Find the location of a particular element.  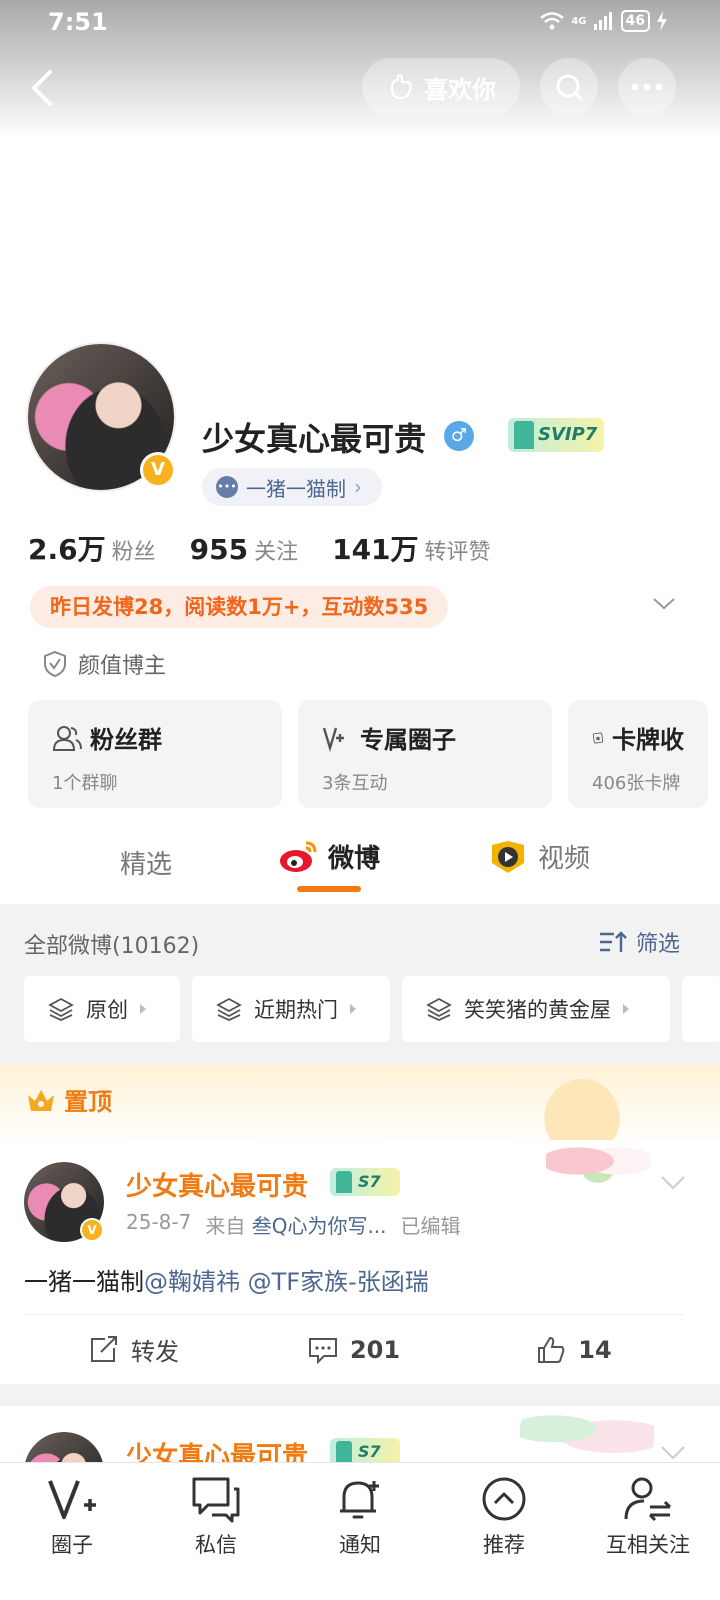

card-subtitle: 3条互动 is located at coordinates (355, 783).